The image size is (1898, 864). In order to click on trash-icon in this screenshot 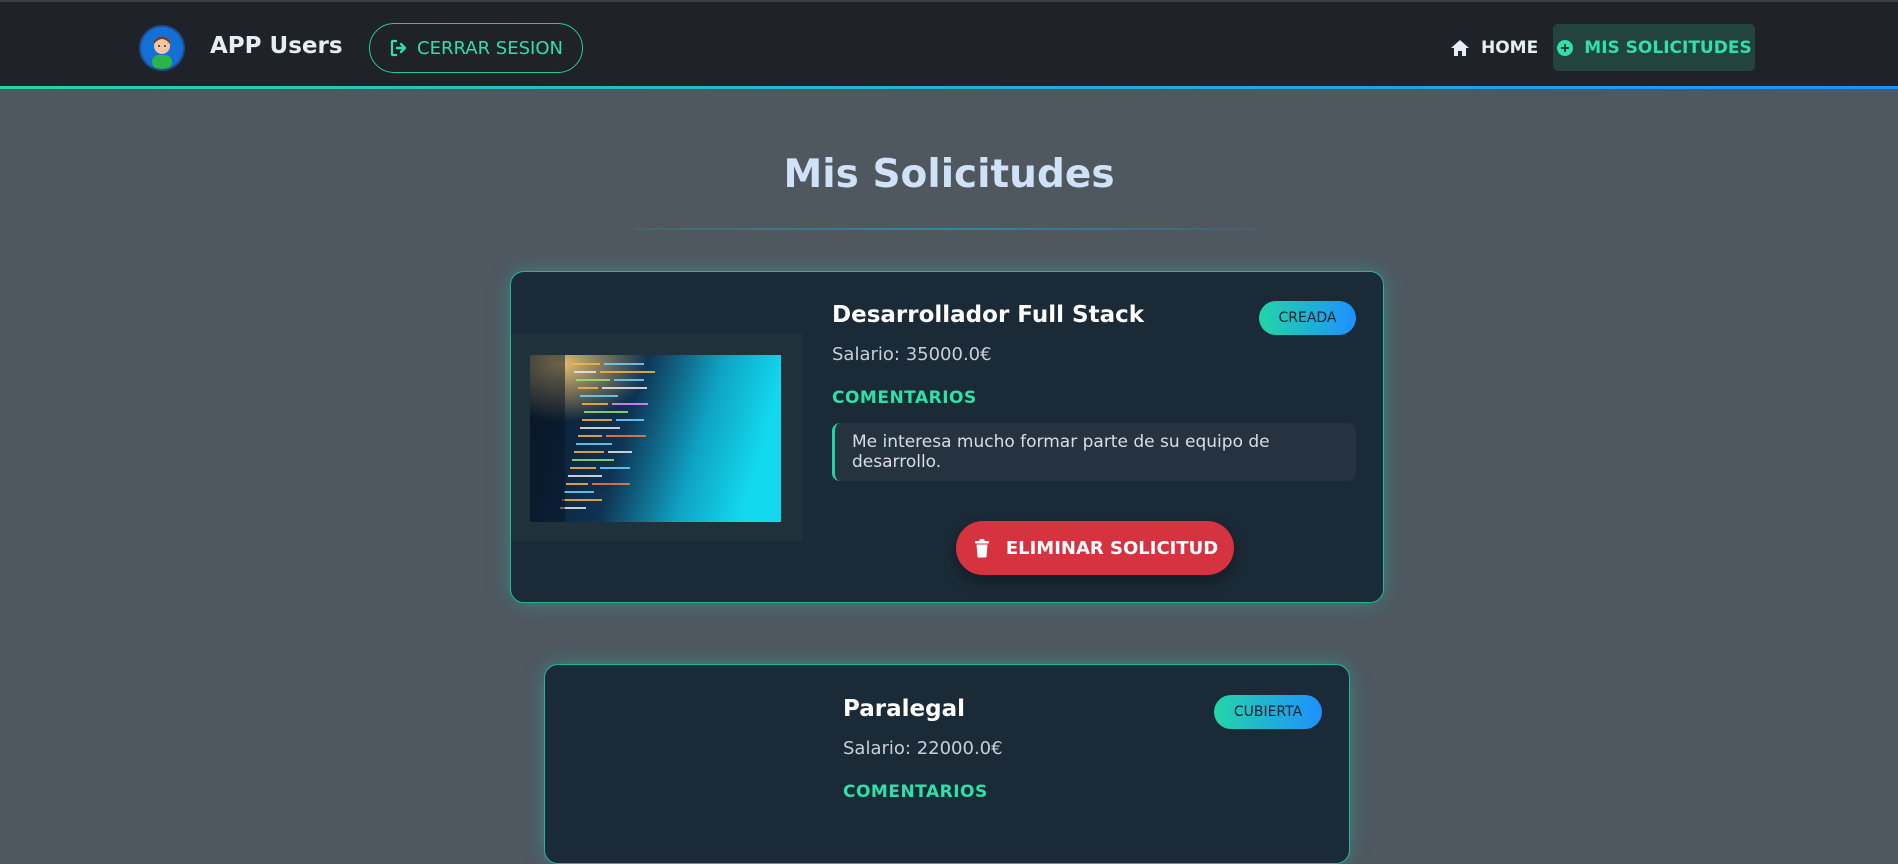, I will do `click(981, 548)`.